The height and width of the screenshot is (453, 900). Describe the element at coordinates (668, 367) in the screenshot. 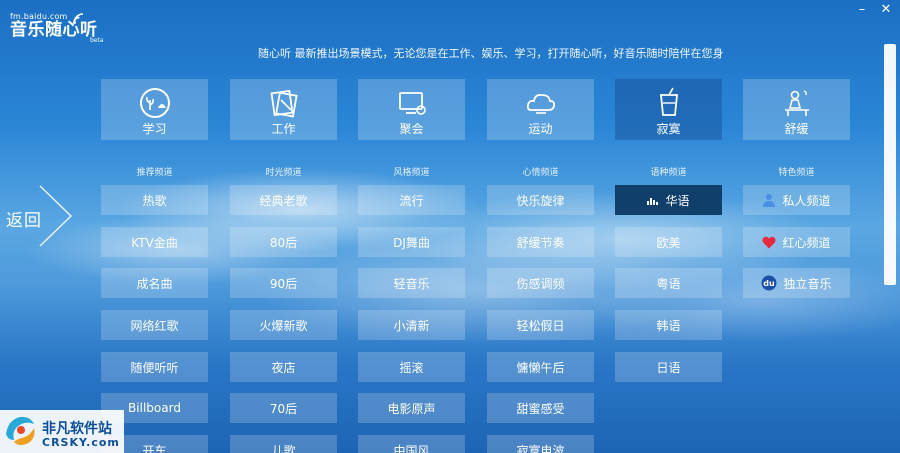

I see `channel-button: 日语` at that location.